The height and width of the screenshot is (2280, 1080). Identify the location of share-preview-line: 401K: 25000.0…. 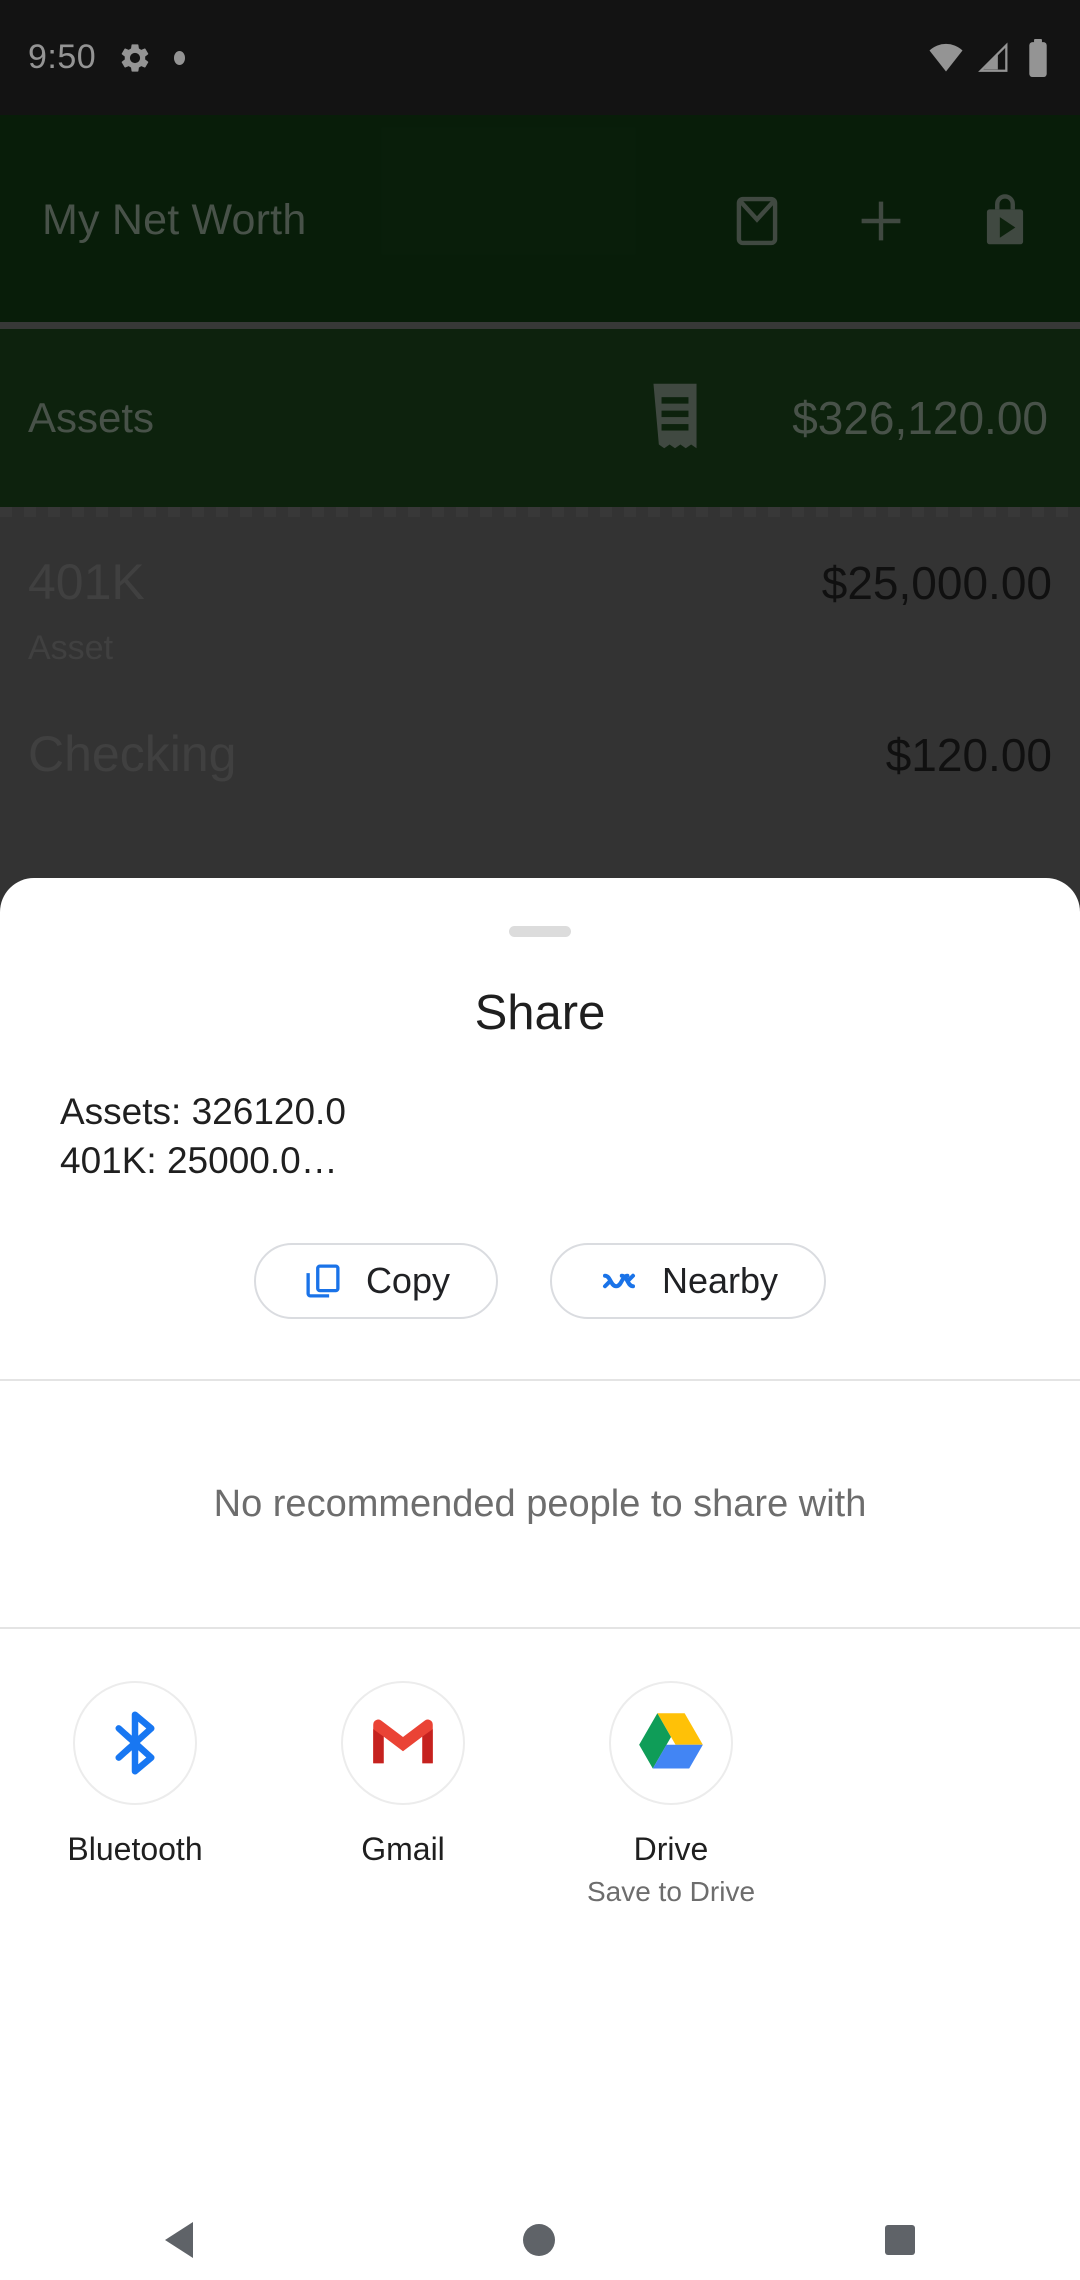
(199, 1161).